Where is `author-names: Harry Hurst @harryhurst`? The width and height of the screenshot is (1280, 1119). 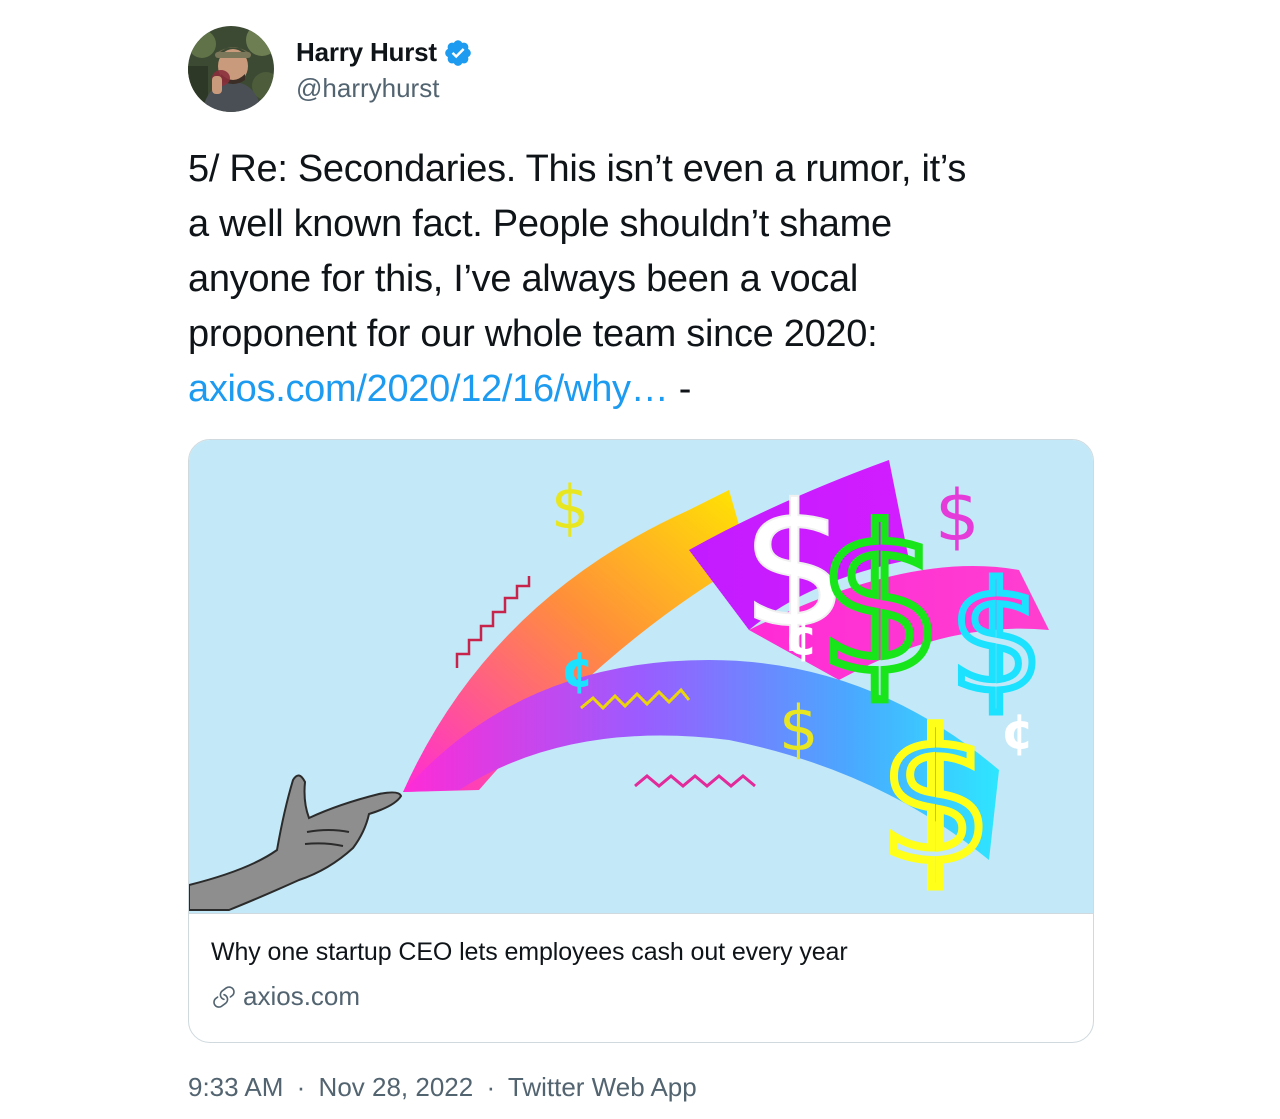 author-names: Harry Hurst @harryhurst is located at coordinates (384, 69).